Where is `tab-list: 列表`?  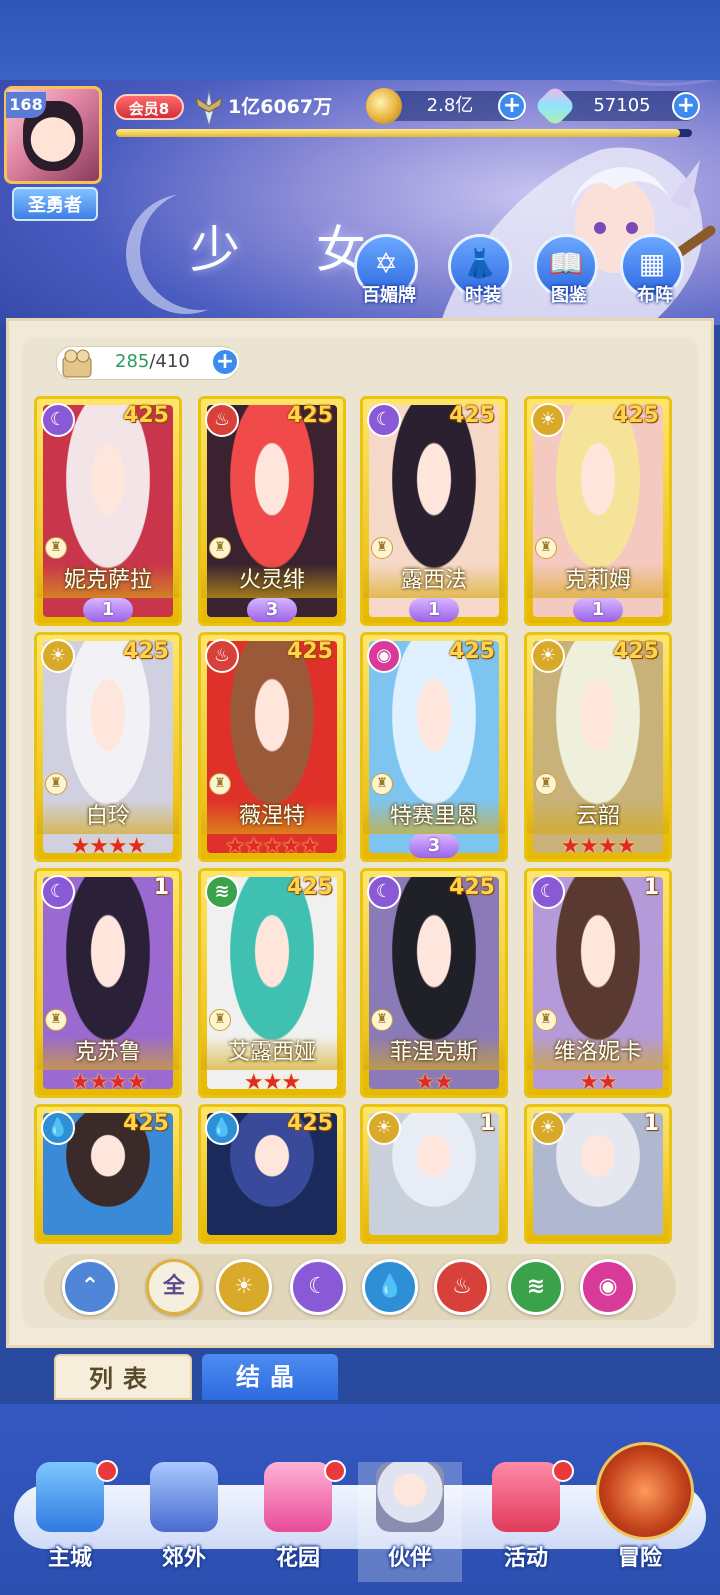
tab-list: 列表 is located at coordinates (123, 1377).